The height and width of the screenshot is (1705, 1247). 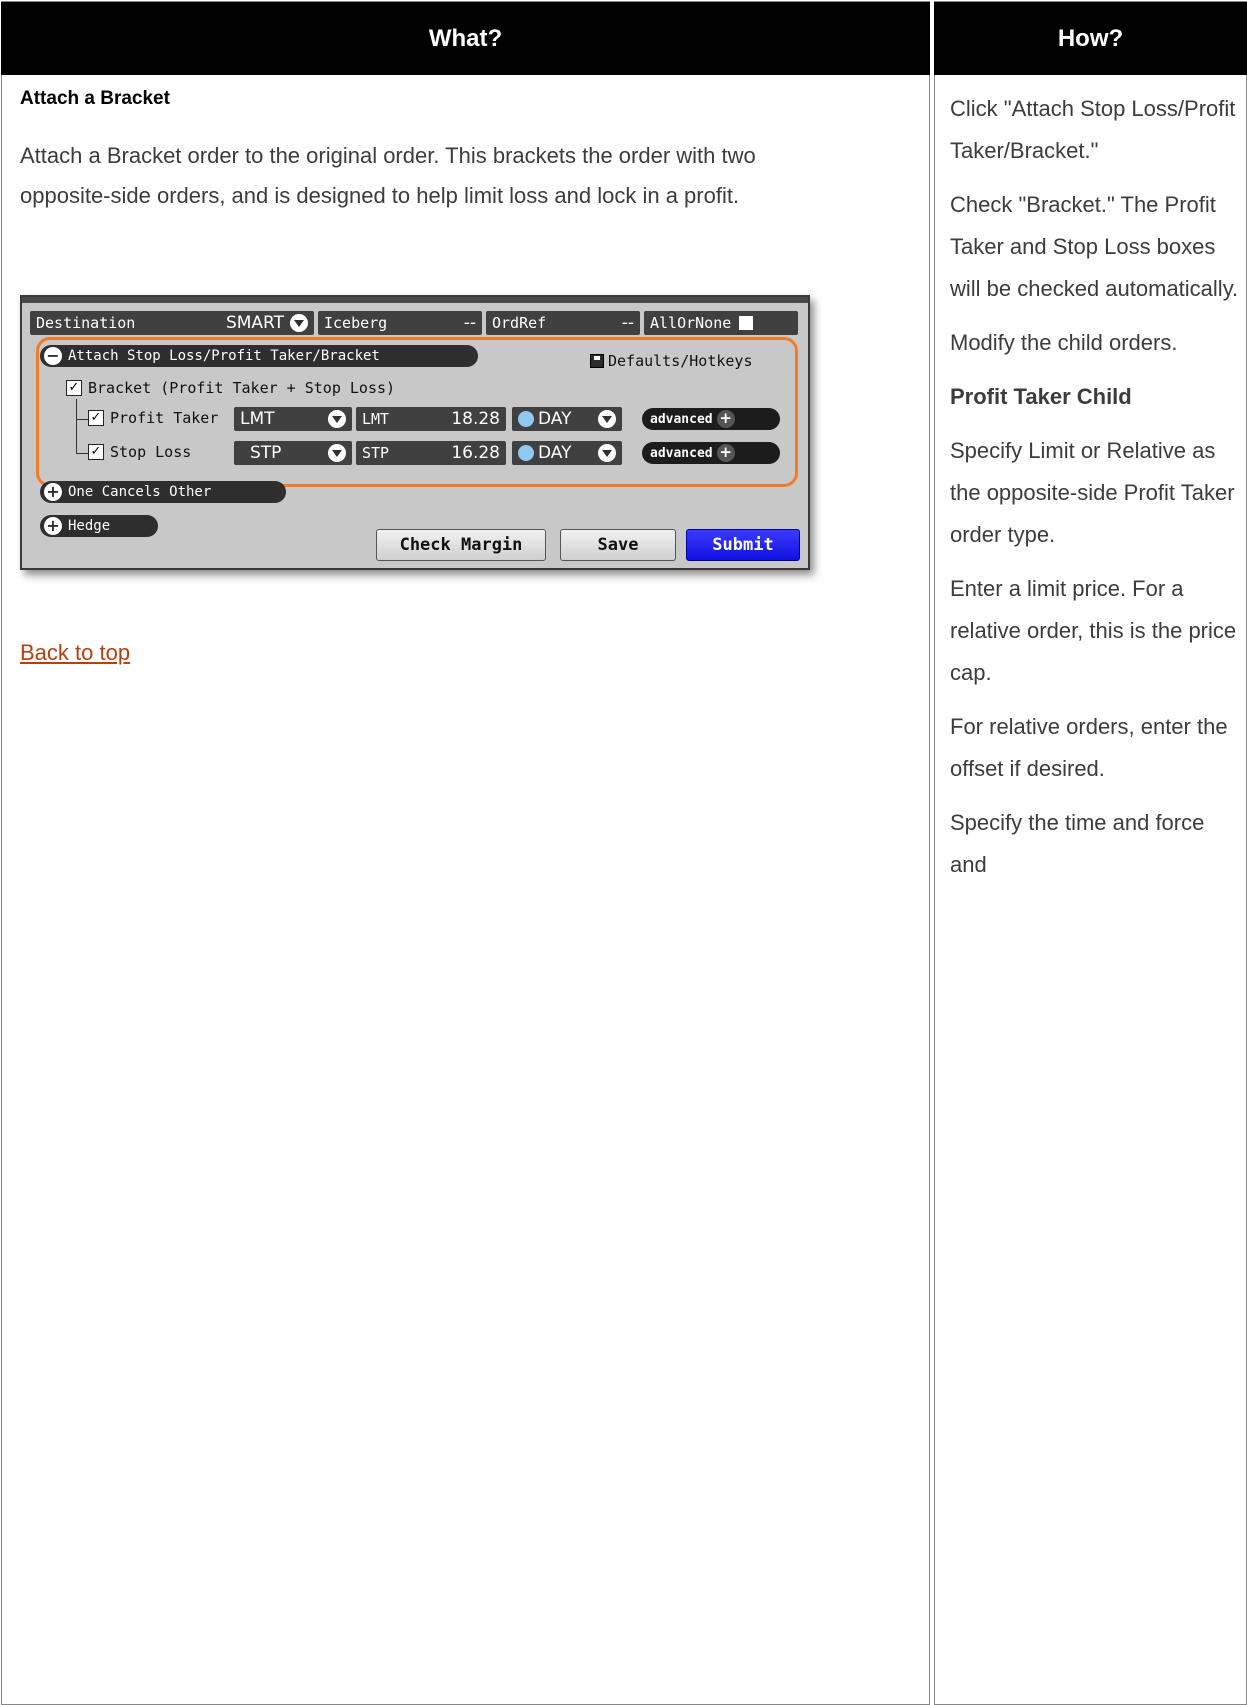 What do you see at coordinates (53, 356) in the screenshot?
I see `minus-icon: −` at bounding box center [53, 356].